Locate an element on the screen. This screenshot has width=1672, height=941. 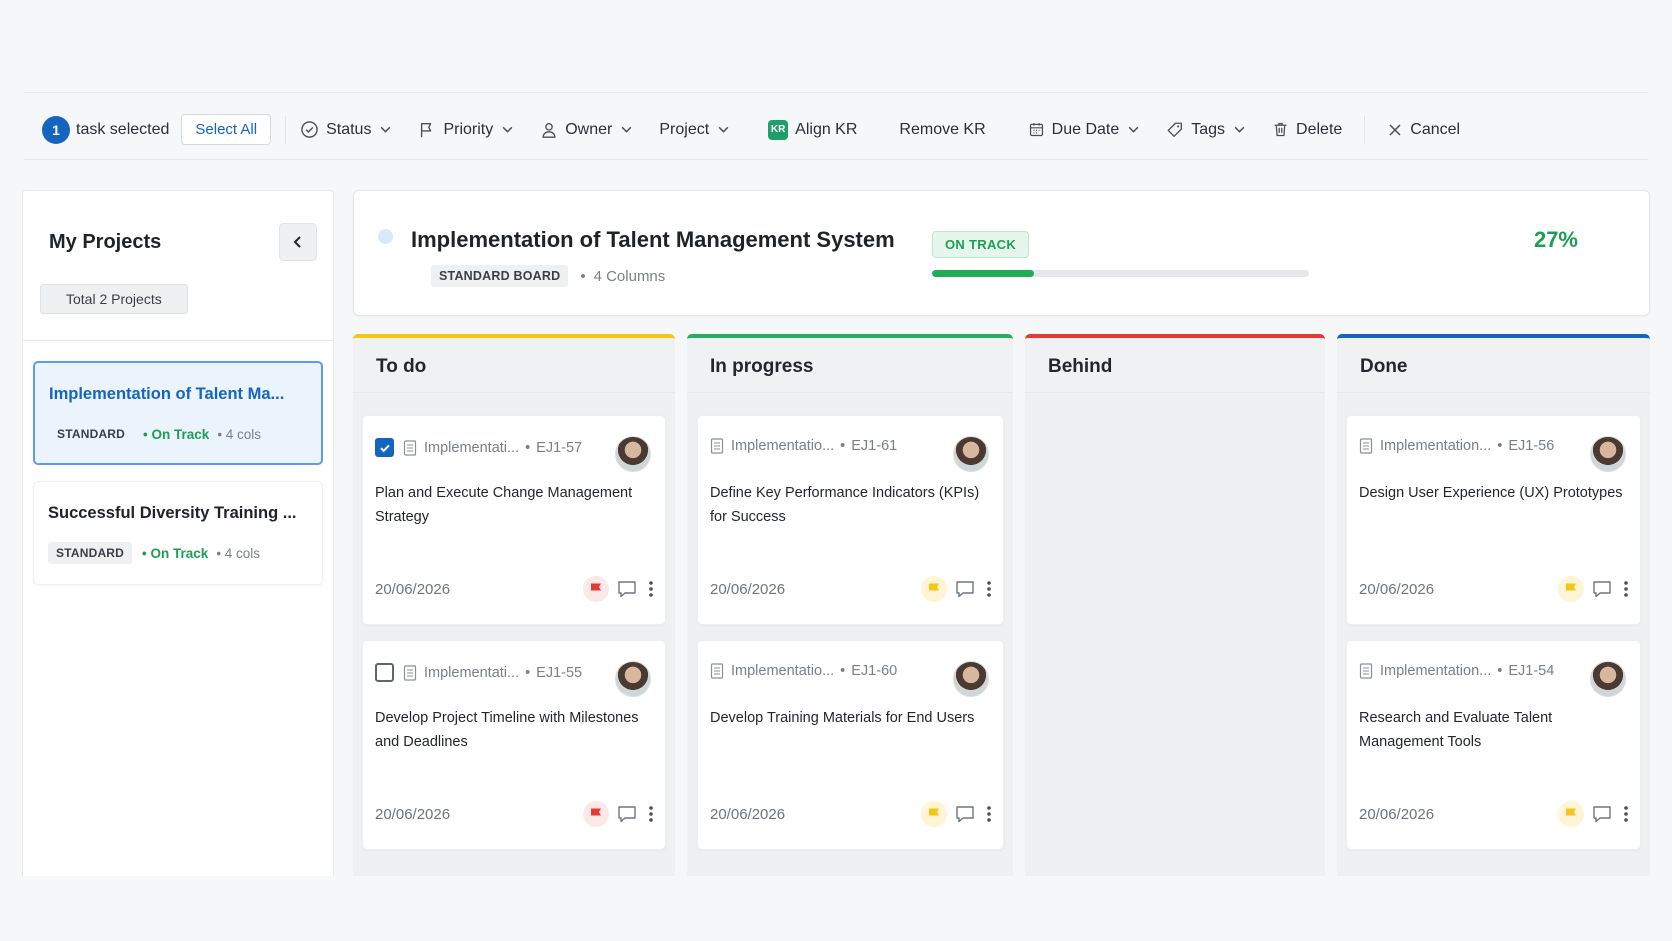
card-meta: Implementati... • EJ1-57 is located at coordinates (514, 447).